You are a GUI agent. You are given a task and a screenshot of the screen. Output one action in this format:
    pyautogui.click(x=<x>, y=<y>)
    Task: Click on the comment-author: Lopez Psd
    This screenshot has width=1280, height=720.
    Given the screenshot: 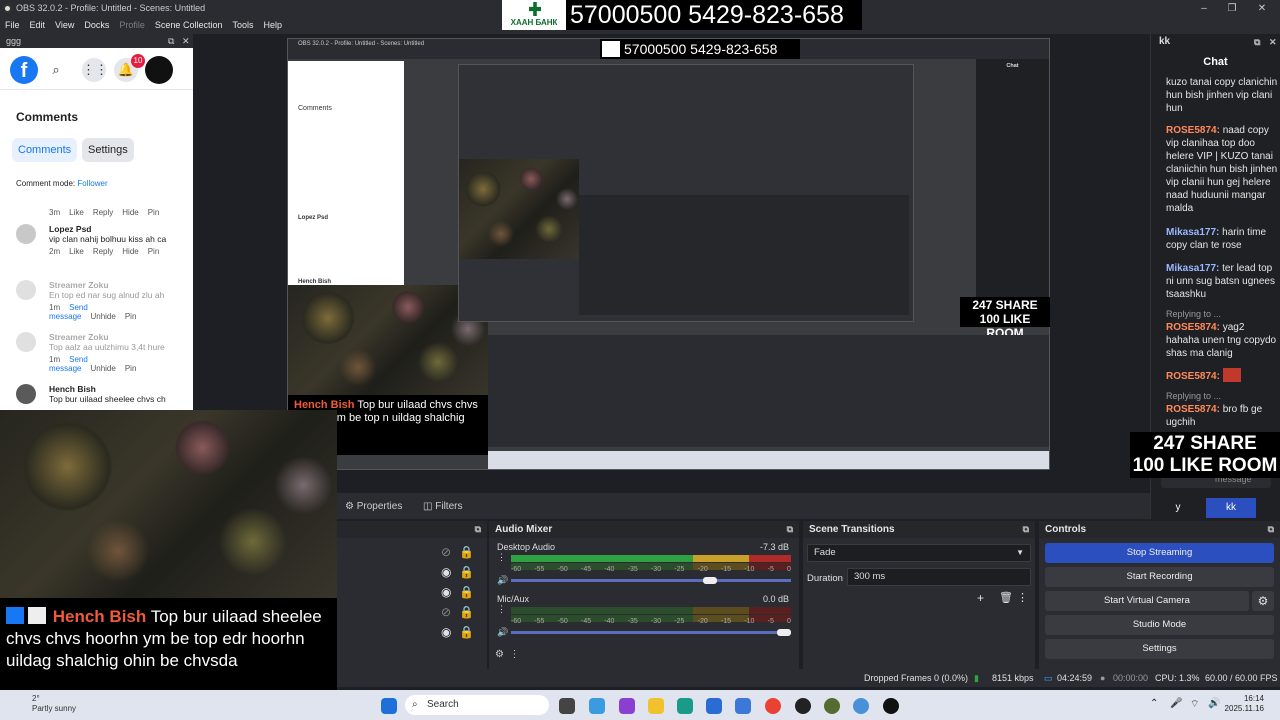 What is the action you would take?
    pyautogui.click(x=117, y=229)
    